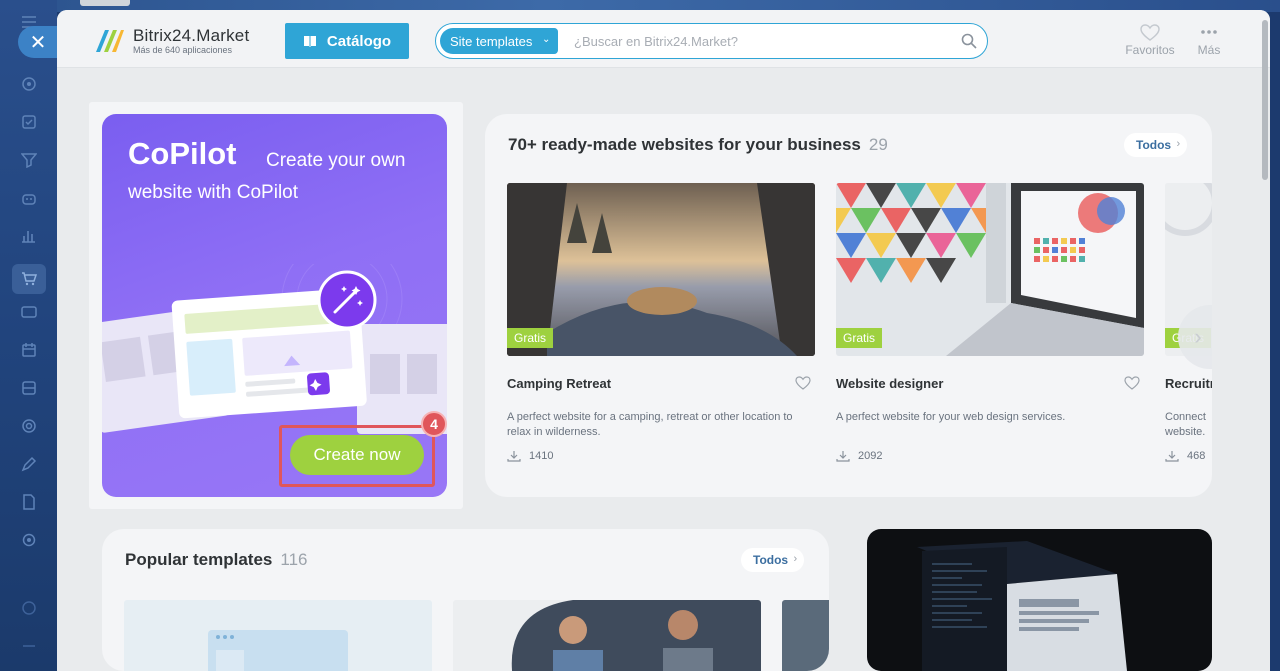 The image size is (1280, 671). What do you see at coordinates (1185, 424) in the screenshot?
I see `template-description: Connect website.` at bounding box center [1185, 424].